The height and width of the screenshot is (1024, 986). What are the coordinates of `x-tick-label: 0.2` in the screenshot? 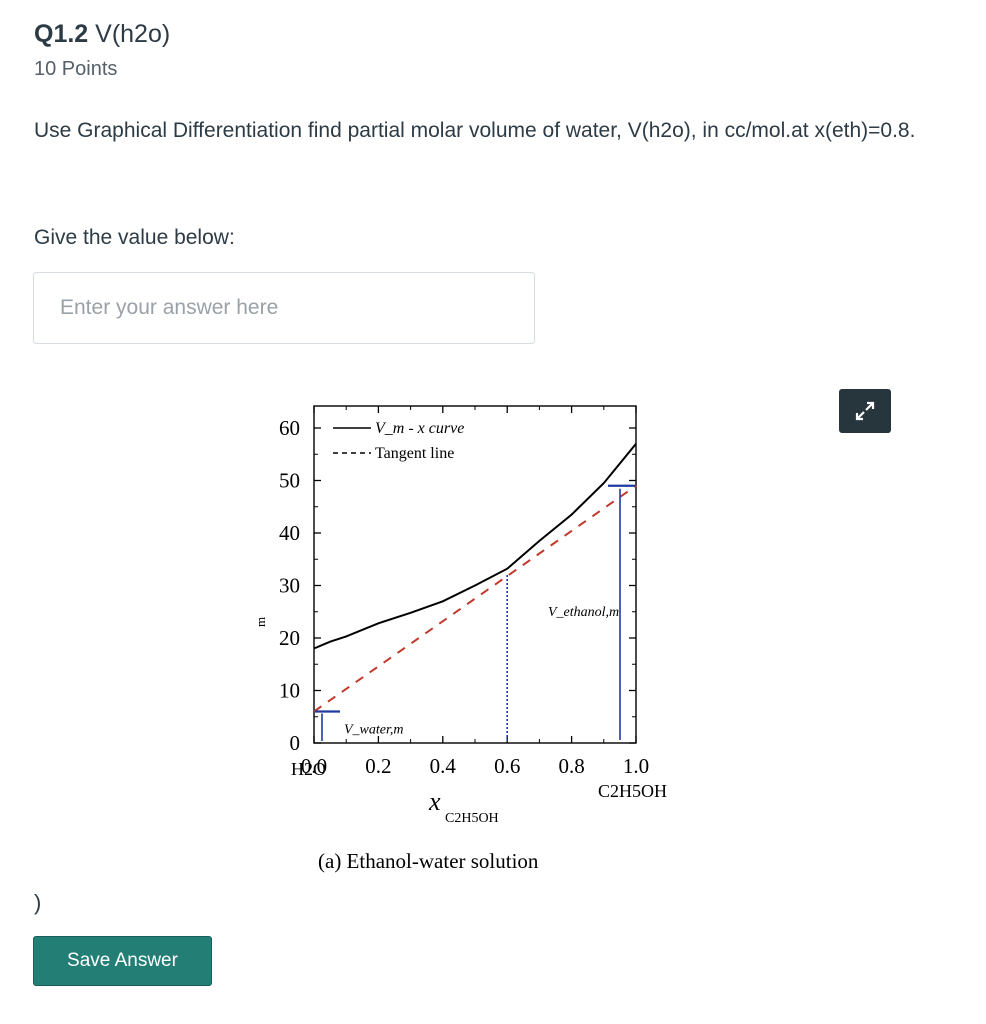 It's located at (378, 766).